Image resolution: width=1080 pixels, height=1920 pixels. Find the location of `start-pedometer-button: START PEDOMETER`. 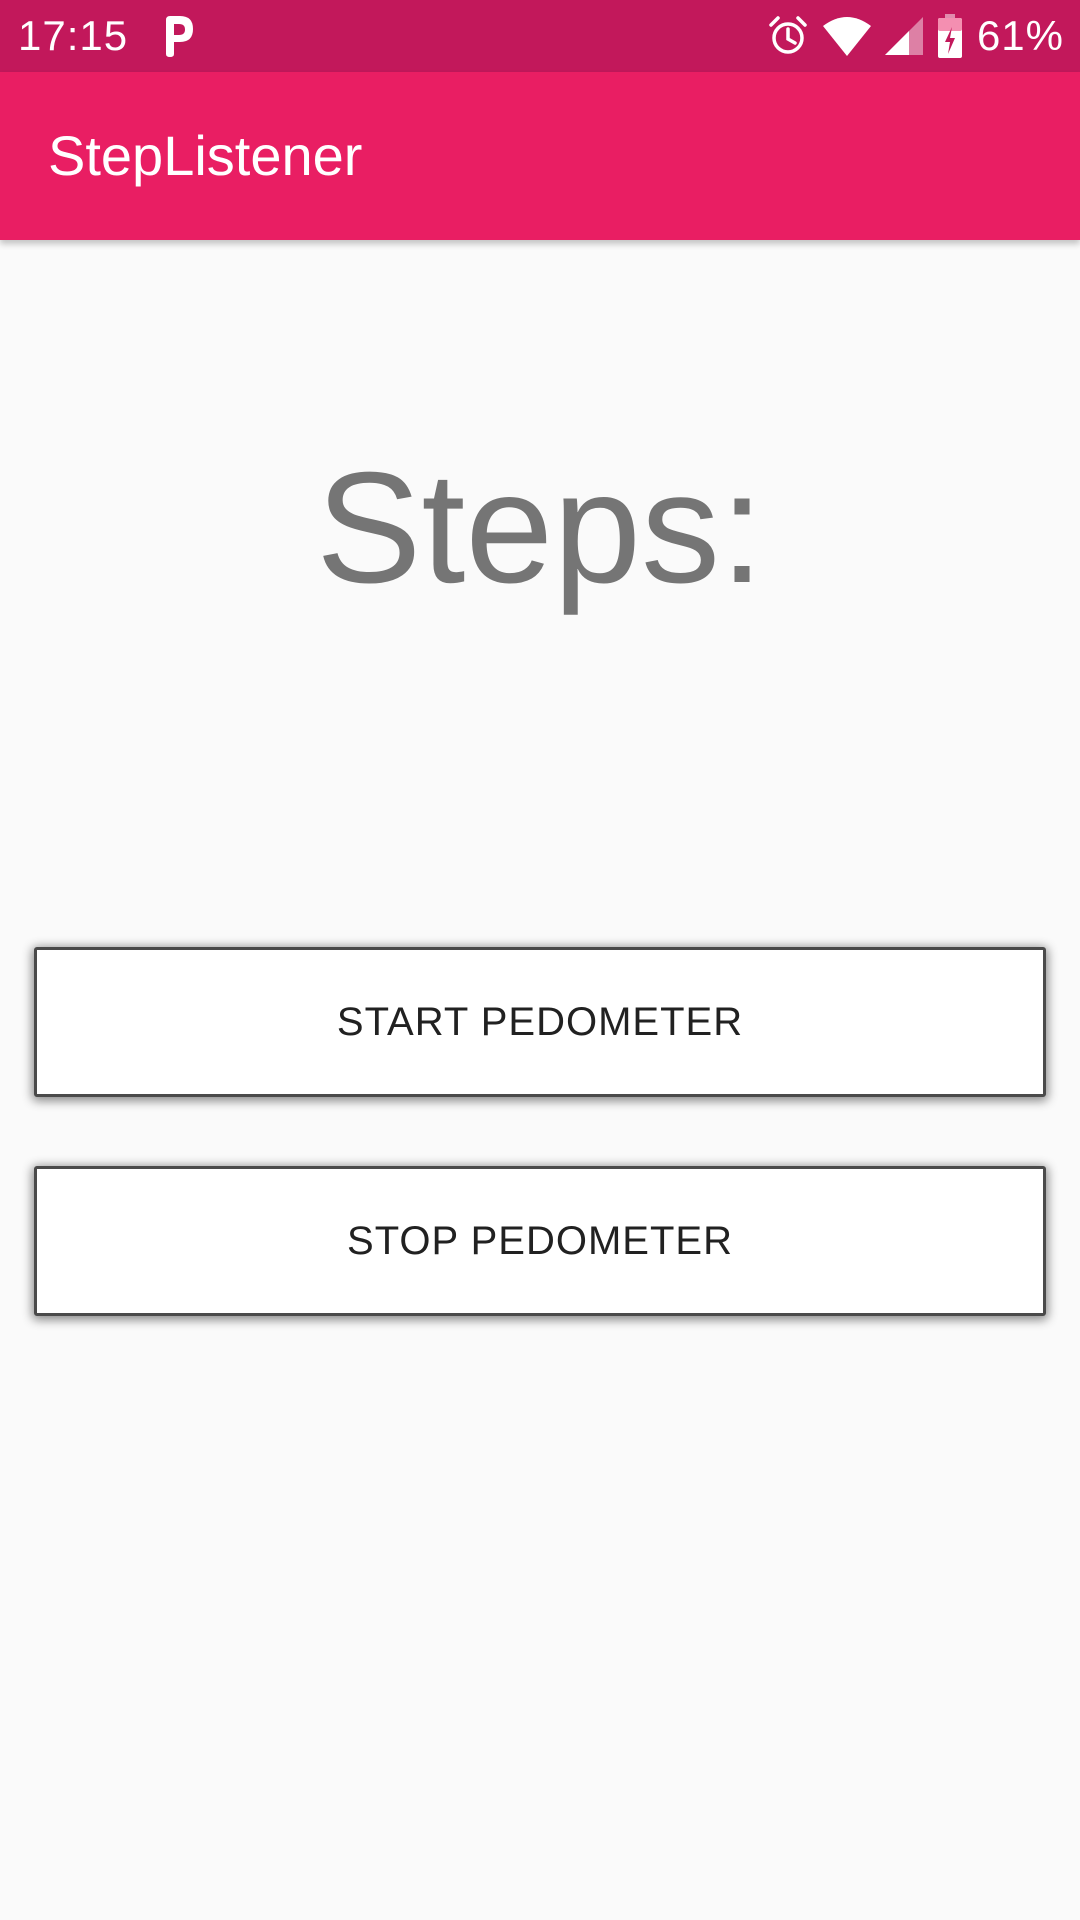

start-pedometer-button: START PEDOMETER is located at coordinates (540, 1022).